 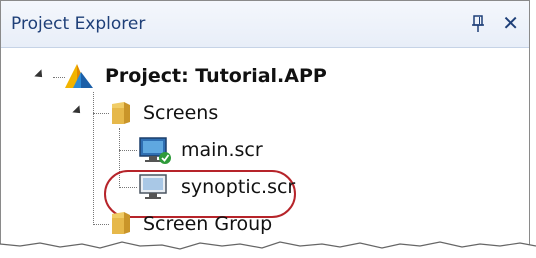 I want to click on tree-item-project: Project: Tutorial.APP, so click(x=216, y=76).